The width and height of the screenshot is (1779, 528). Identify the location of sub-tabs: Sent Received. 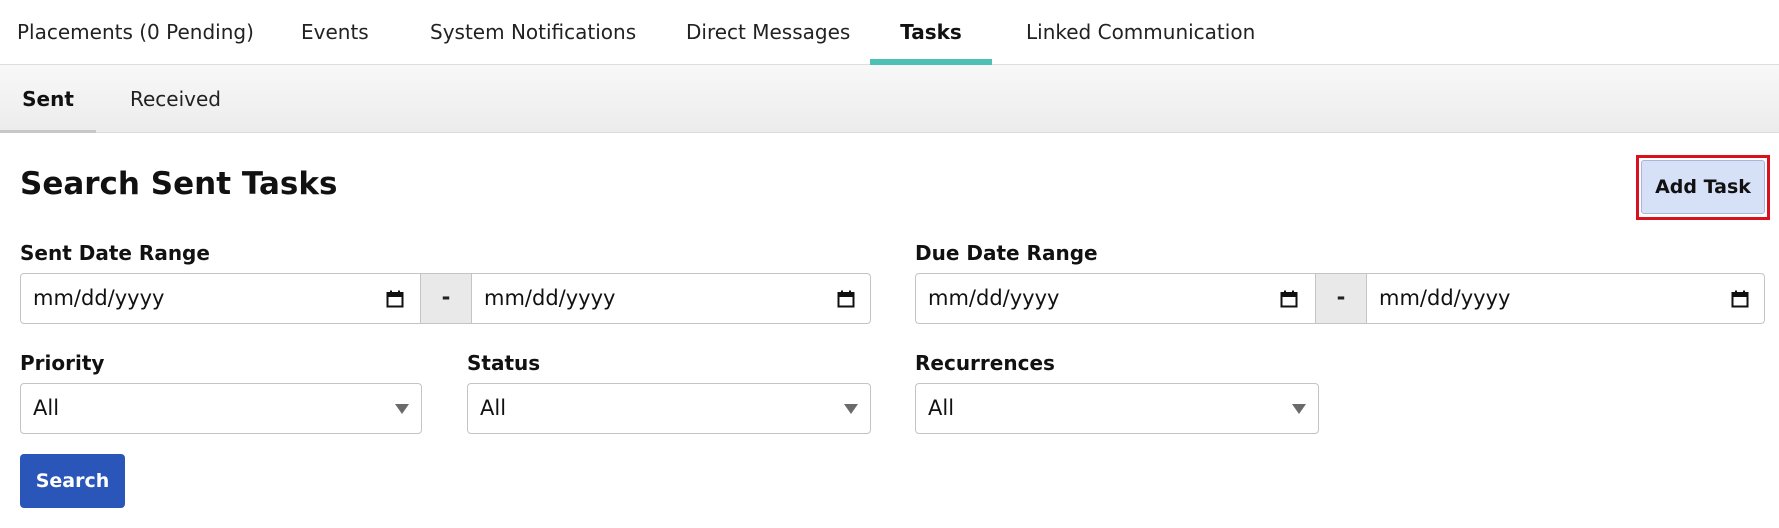
(889, 99).